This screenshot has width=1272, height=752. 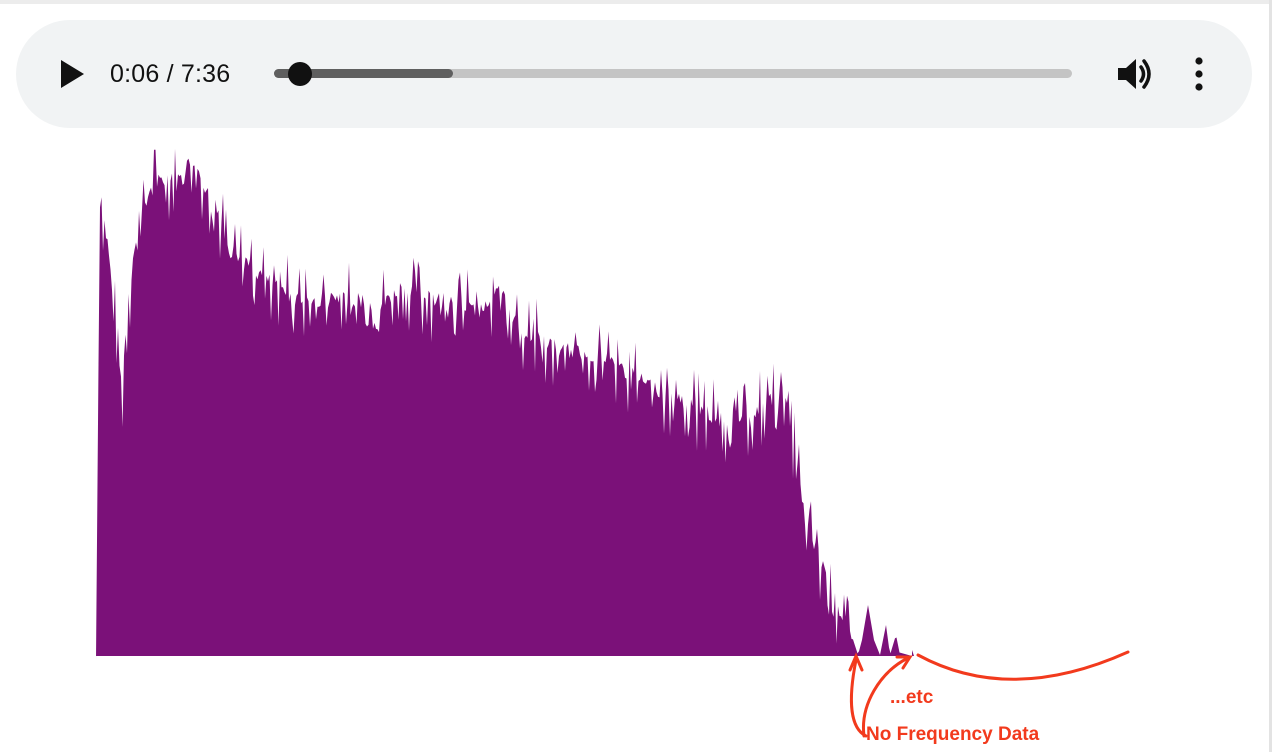 I want to click on etc-curve, so click(x=1023, y=665).